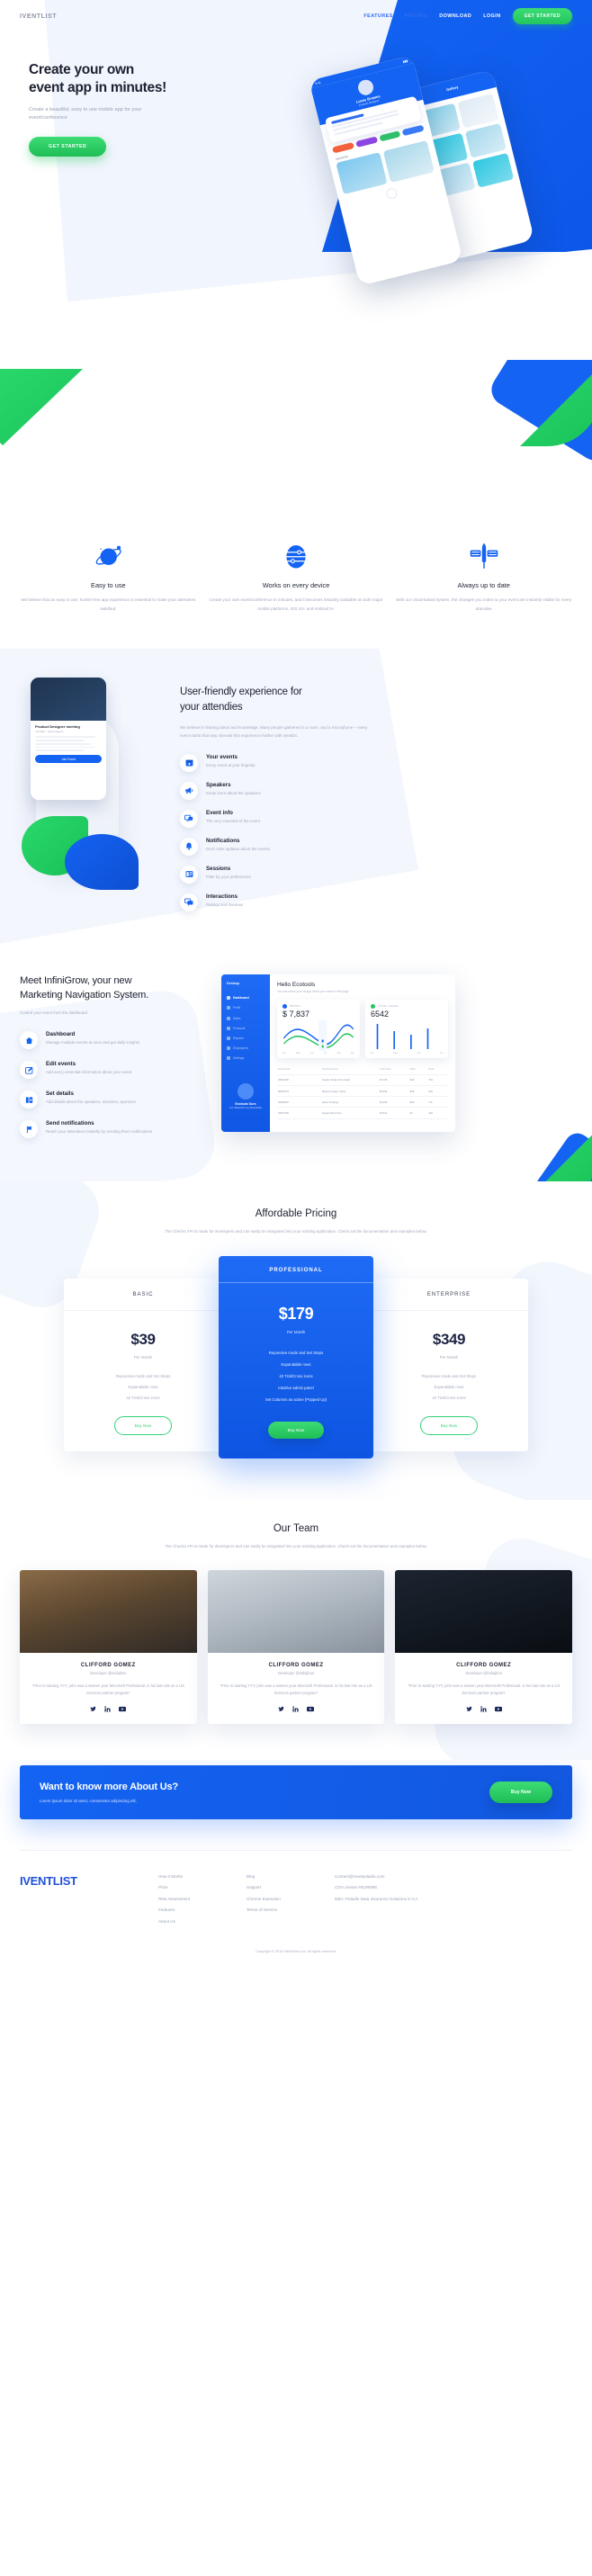  I want to click on sidebar-item-settings: Settings, so click(246, 1059).